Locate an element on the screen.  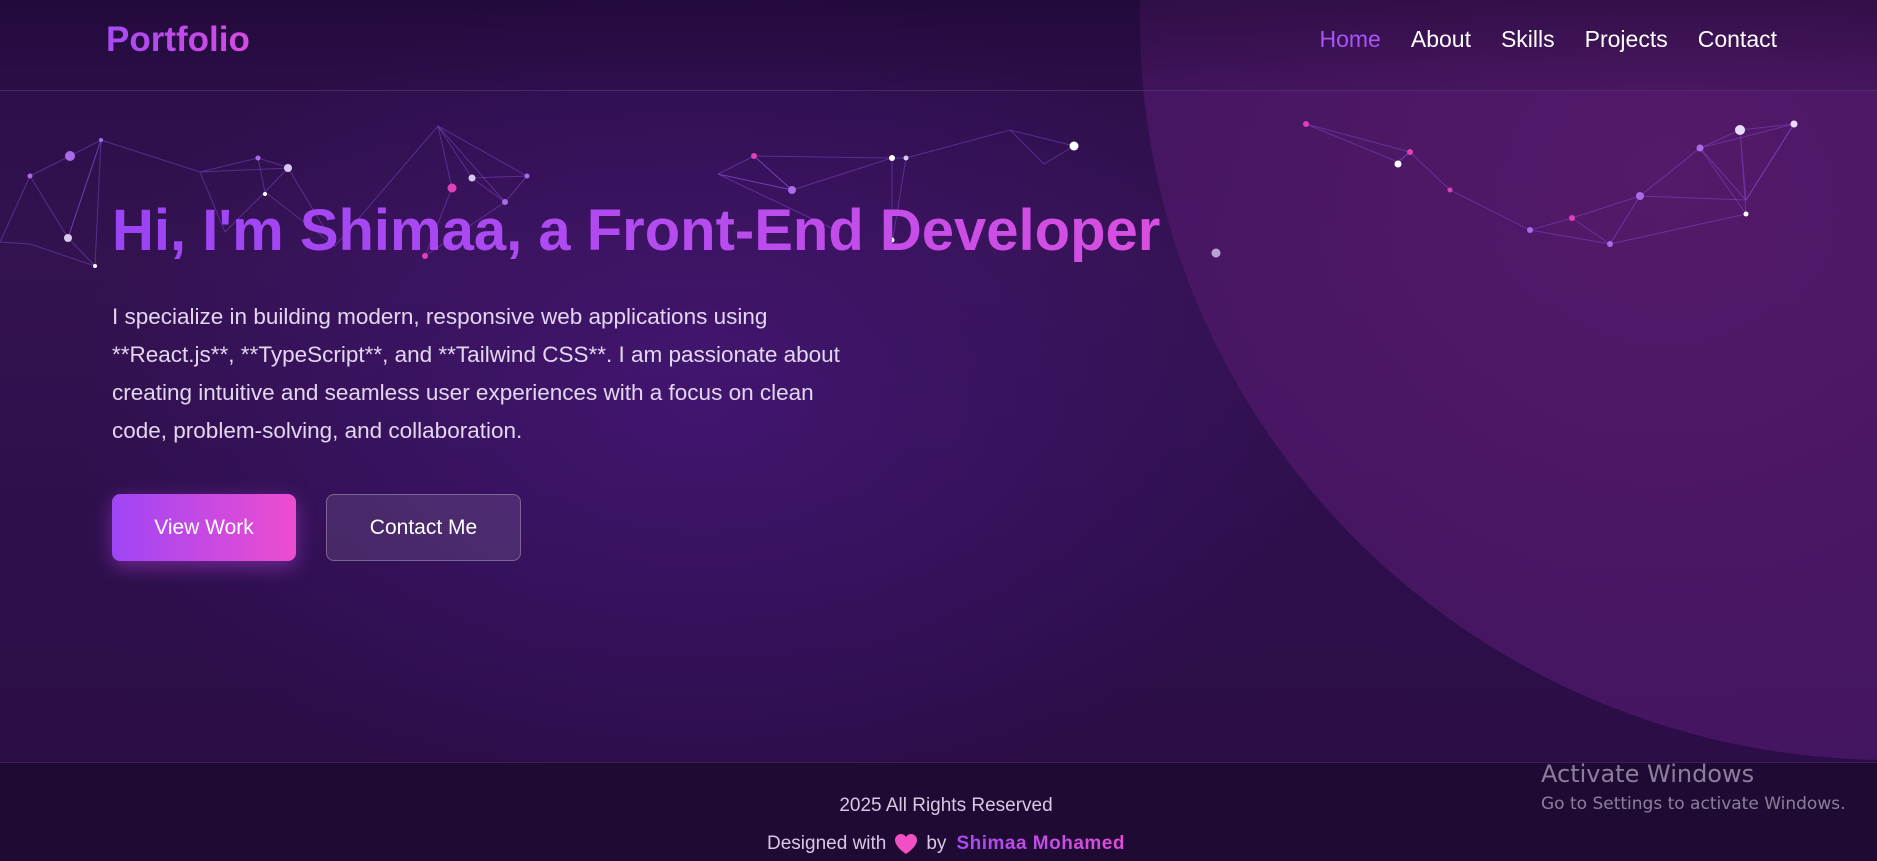
designed-by: by is located at coordinates (936, 843).